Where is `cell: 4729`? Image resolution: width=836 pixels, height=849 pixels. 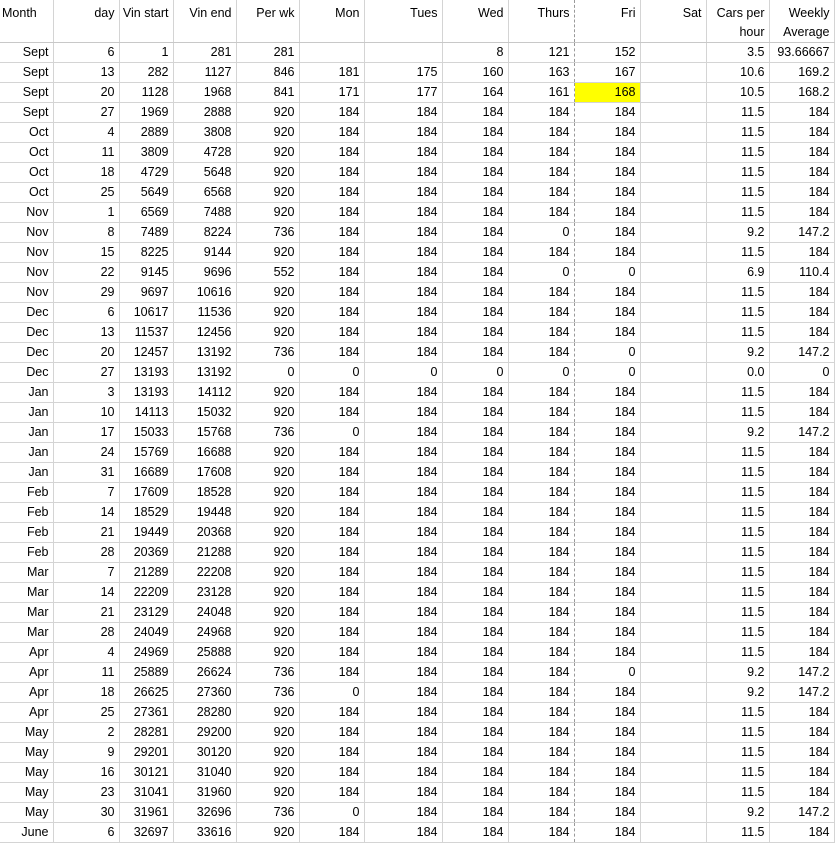 cell: 4729 is located at coordinates (146, 172).